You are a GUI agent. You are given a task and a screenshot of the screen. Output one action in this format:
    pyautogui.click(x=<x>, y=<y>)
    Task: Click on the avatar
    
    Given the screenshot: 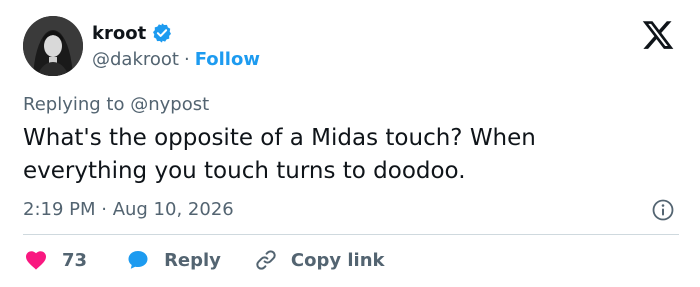 What is the action you would take?
    pyautogui.click(x=53, y=46)
    